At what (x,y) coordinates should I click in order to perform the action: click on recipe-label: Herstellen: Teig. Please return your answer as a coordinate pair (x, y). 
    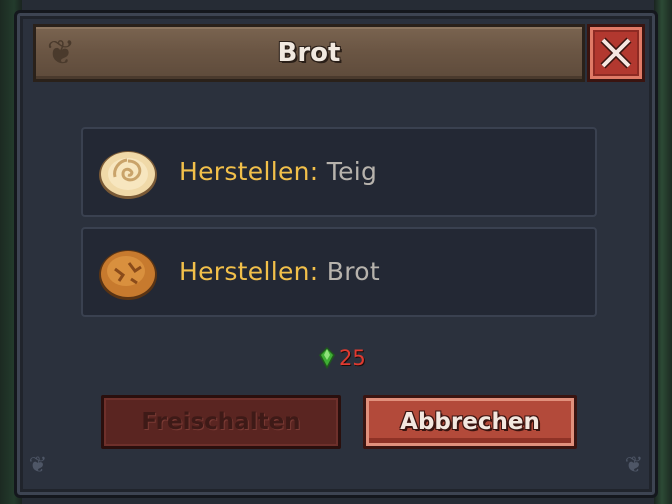
    Looking at the image, I should click on (278, 172).